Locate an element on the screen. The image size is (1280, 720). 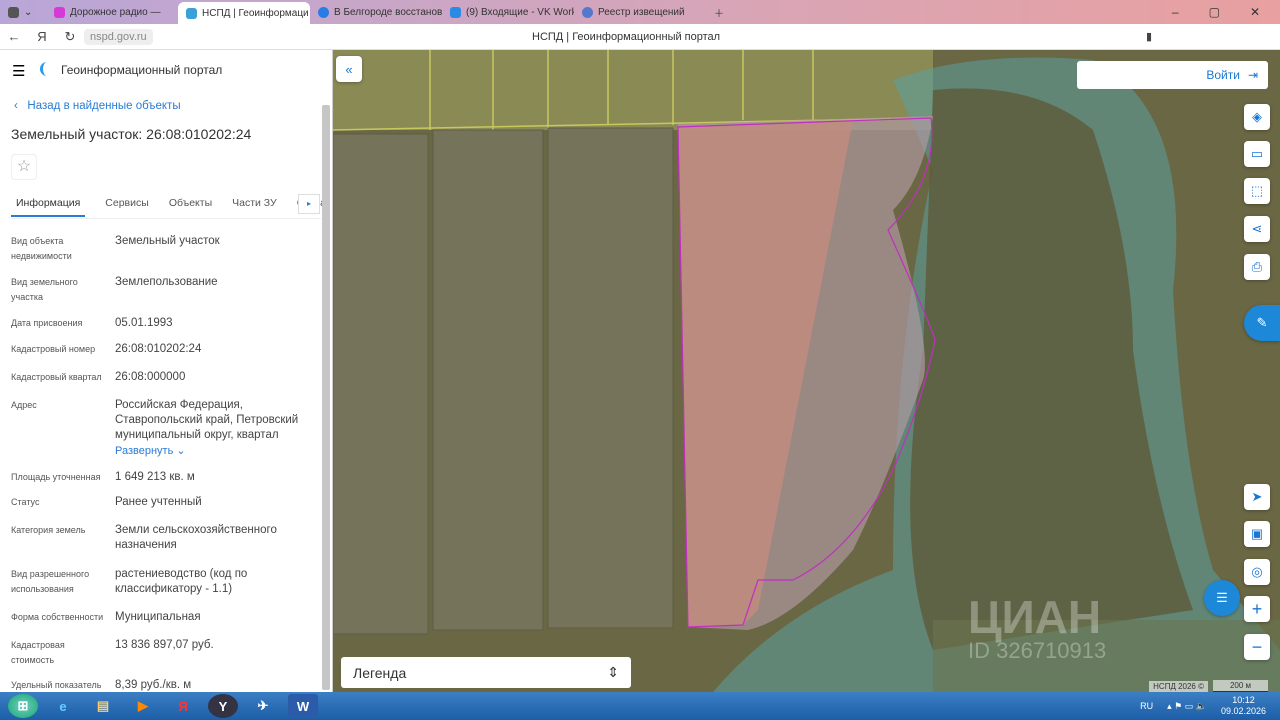
bookmark-icon: ▮ is located at coordinates (1149, 36).